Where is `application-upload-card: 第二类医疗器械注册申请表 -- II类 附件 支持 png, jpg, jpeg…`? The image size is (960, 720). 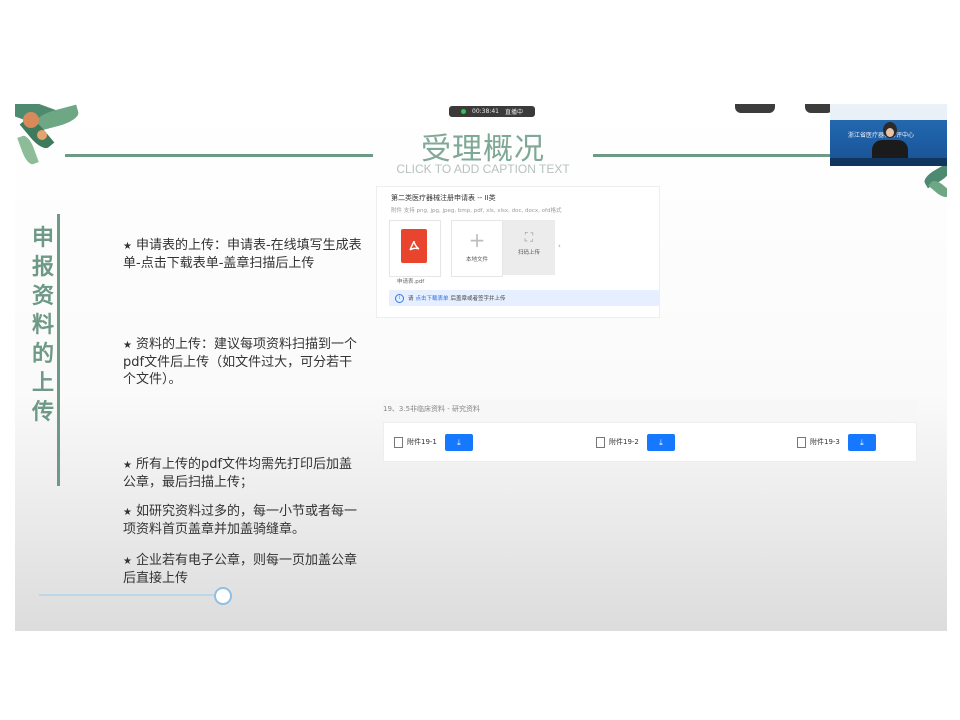
application-upload-card: 第二类医疗器械注册申请表 -- II类 附件 支持 png, jpg, jpeg… is located at coordinates (518, 252).